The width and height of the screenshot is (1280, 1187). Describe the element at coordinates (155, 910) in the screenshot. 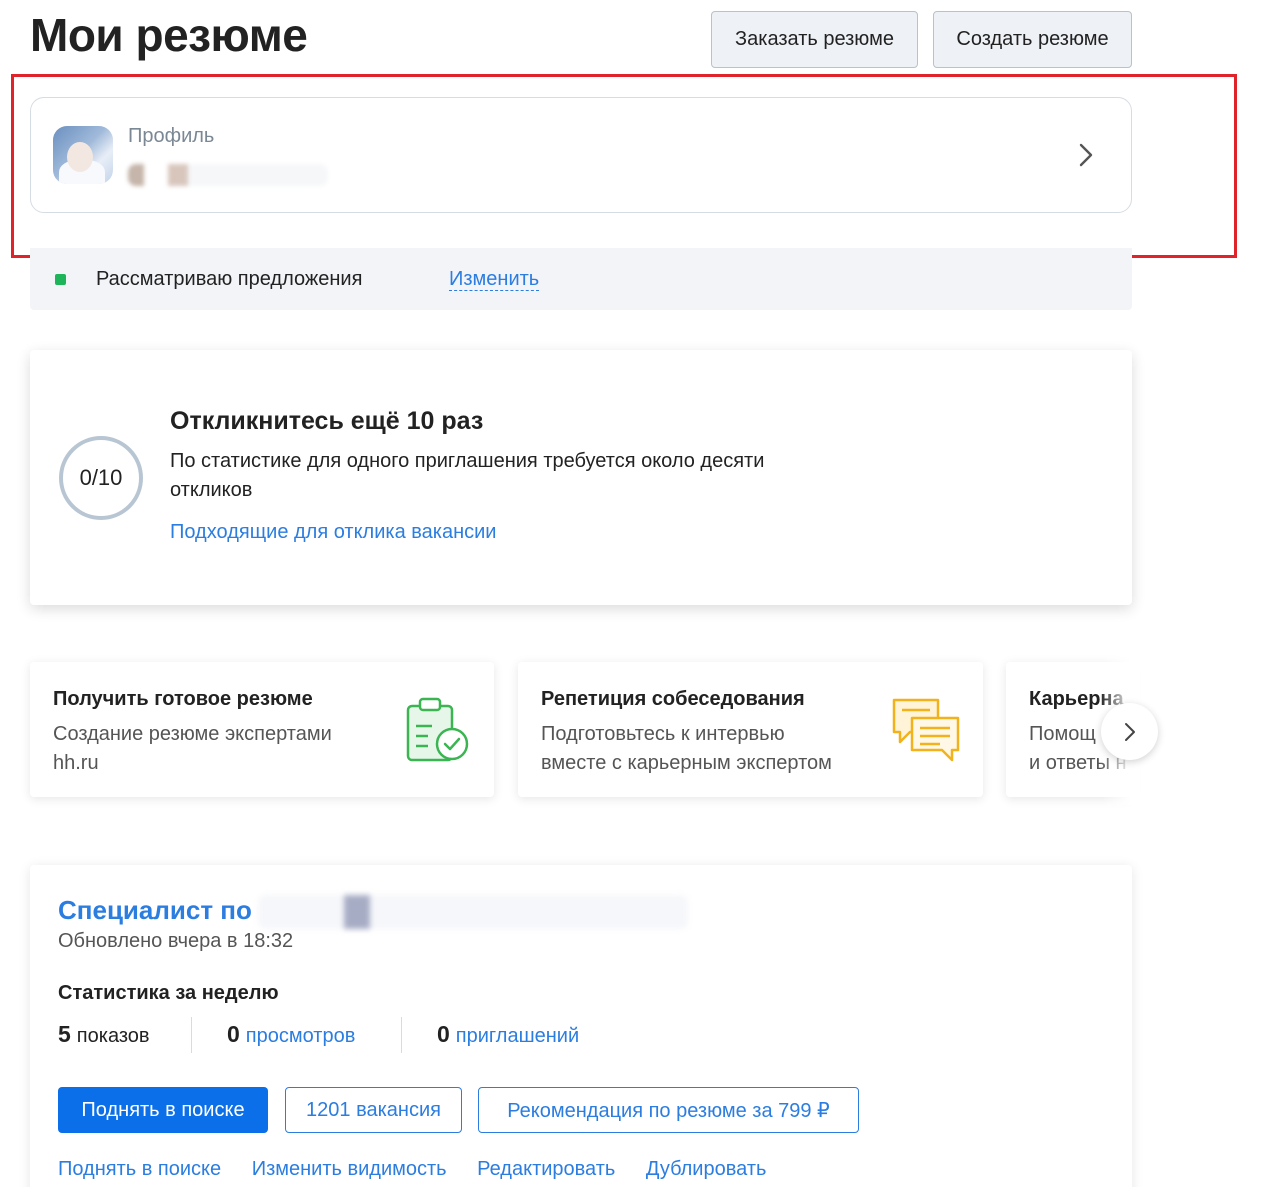

I see `resume-title-link: Специалист по` at that location.